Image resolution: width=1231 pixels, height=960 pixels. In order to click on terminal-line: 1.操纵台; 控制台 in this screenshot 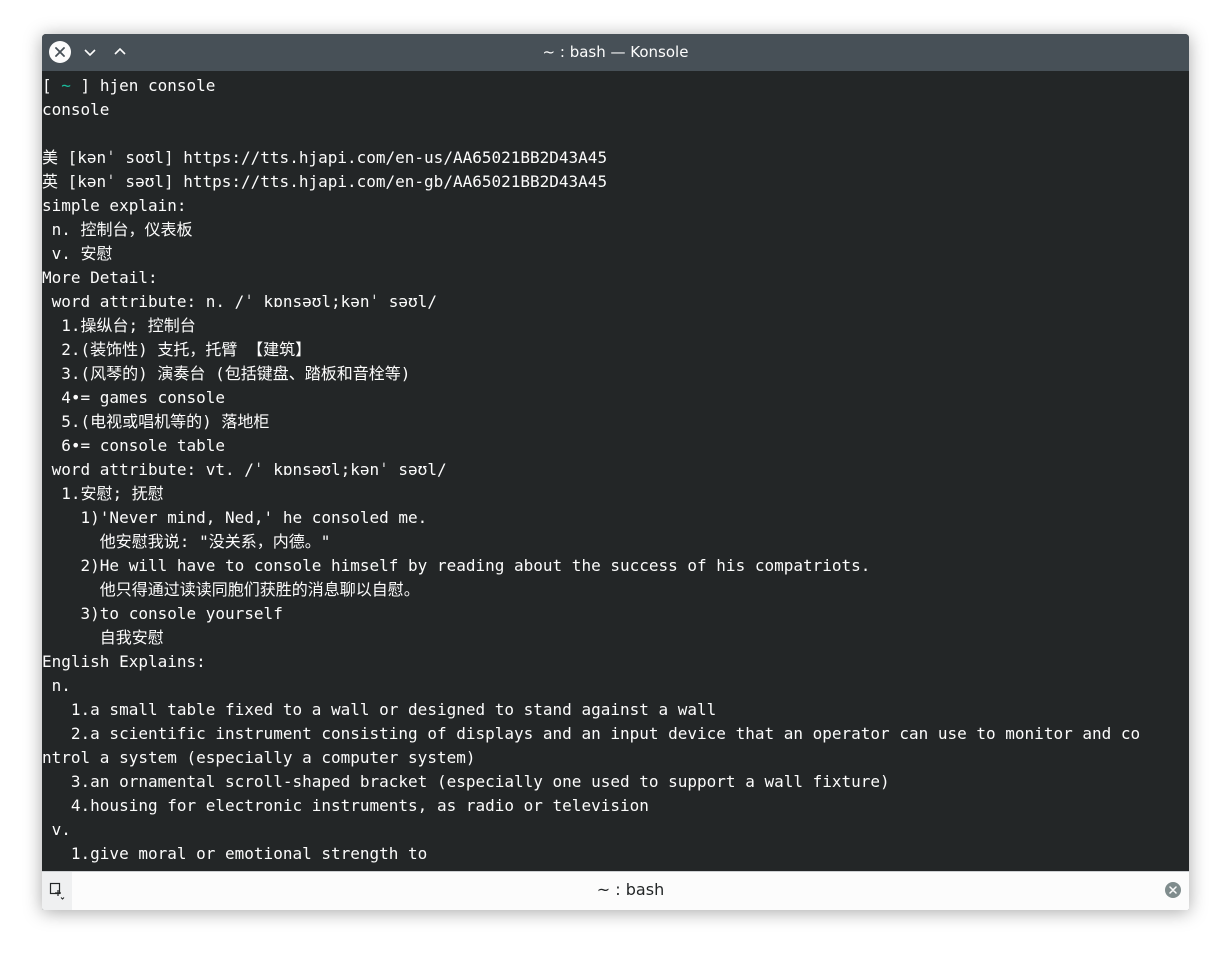, I will do `click(119, 325)`.